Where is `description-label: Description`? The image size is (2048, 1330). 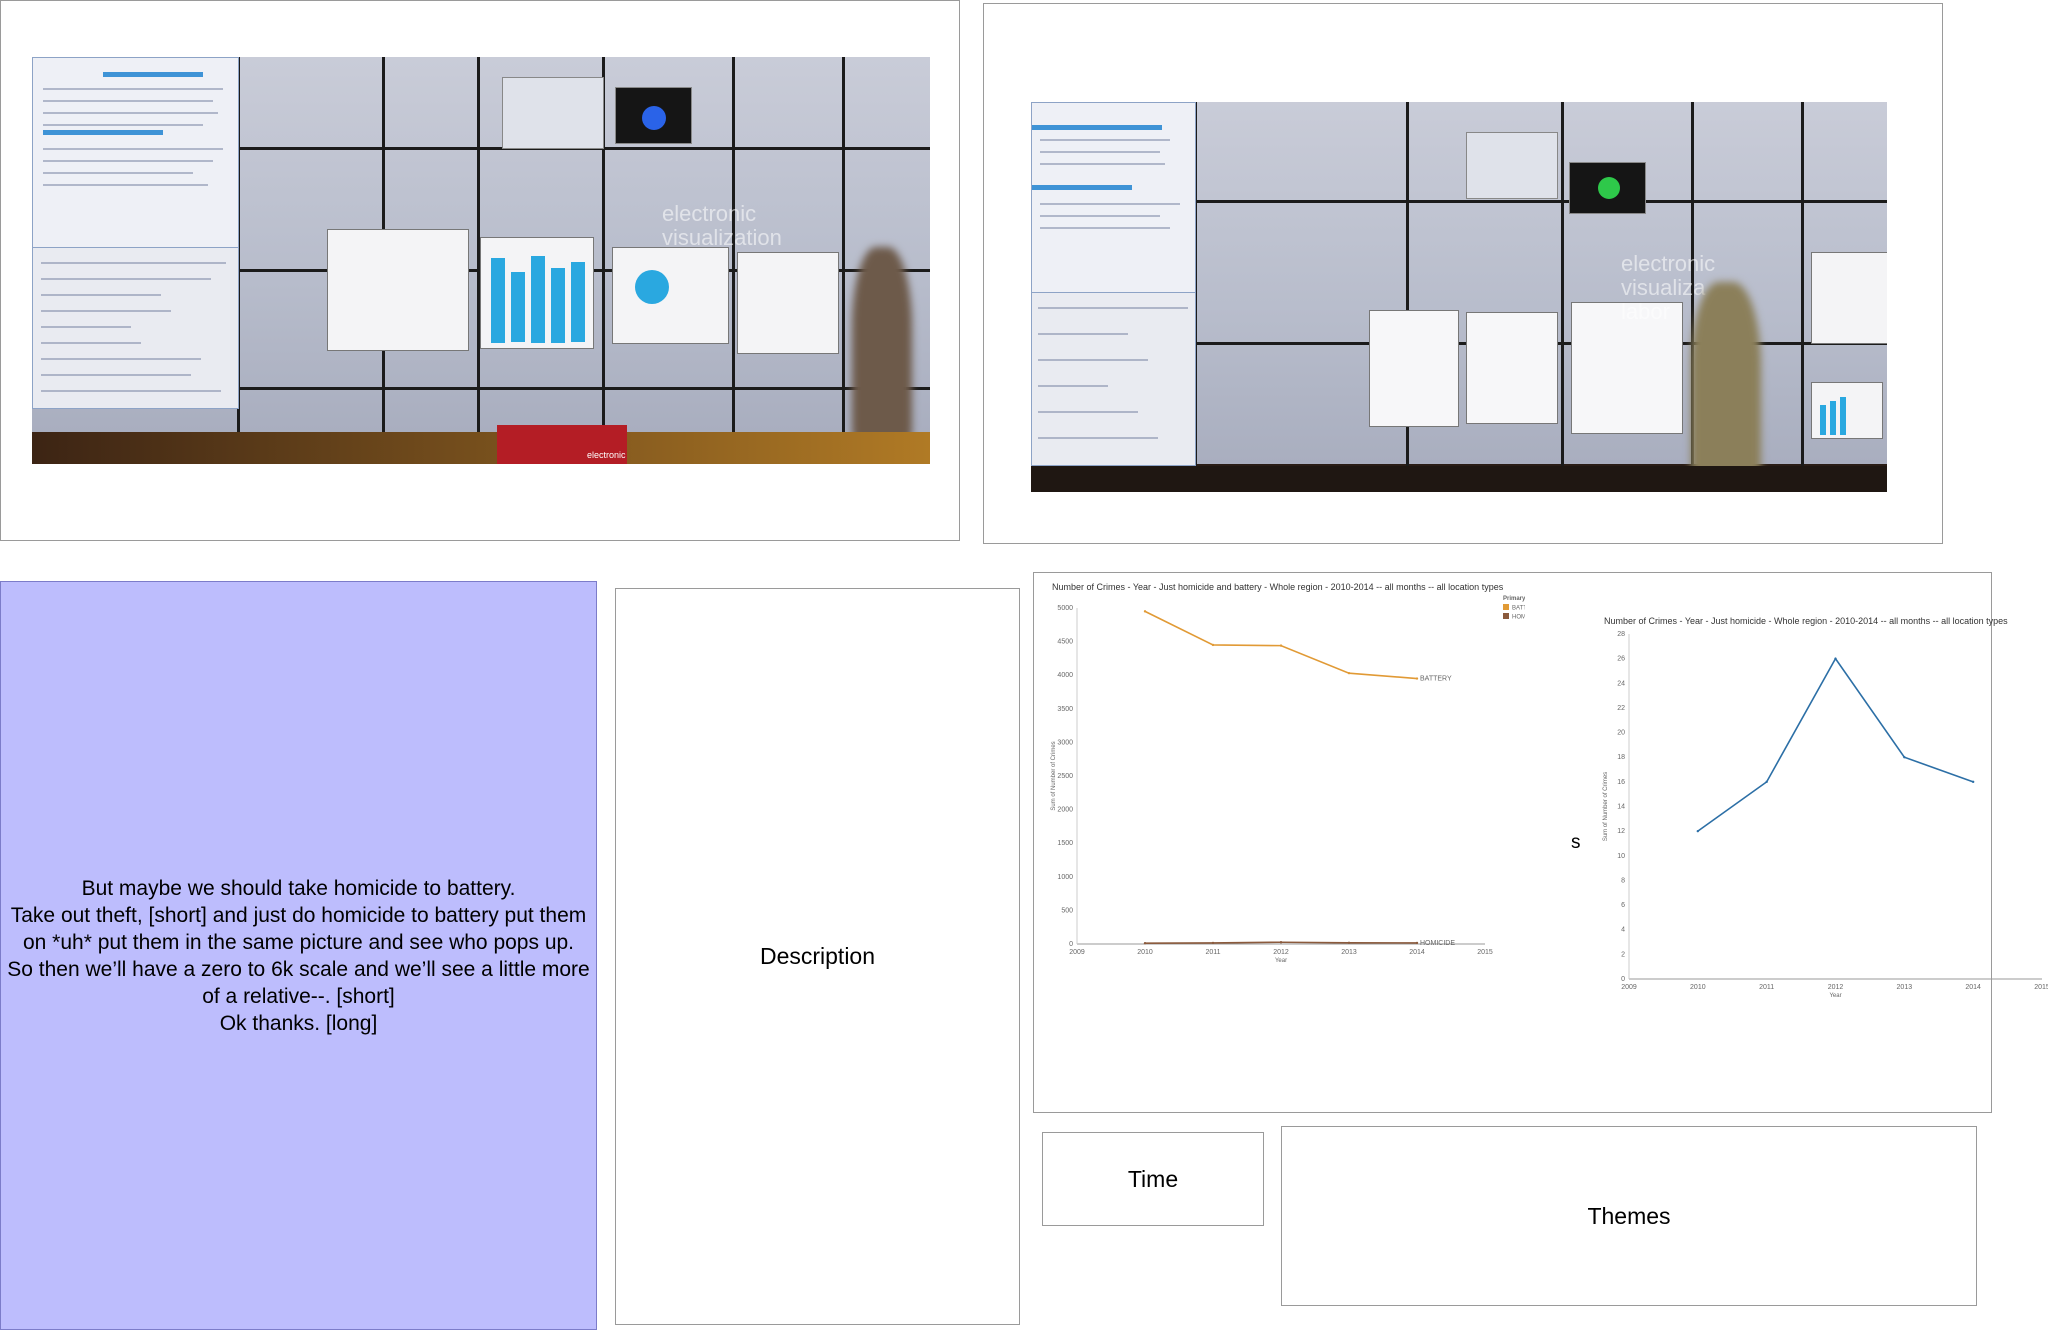 description-label: Description is located at coordinates (817, 956).